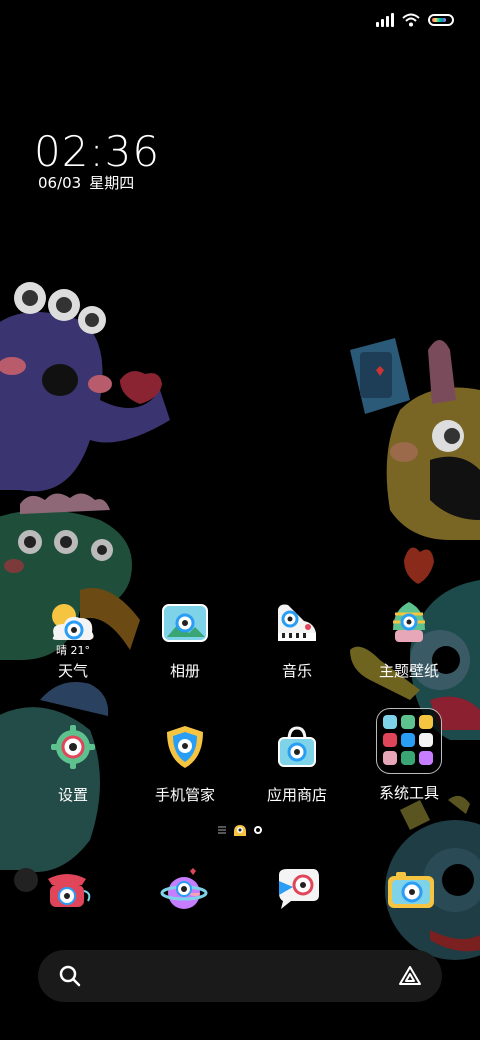 This screenshot has height=1040, width=480. I want to click on monster-page-icon, so click(240, 830).